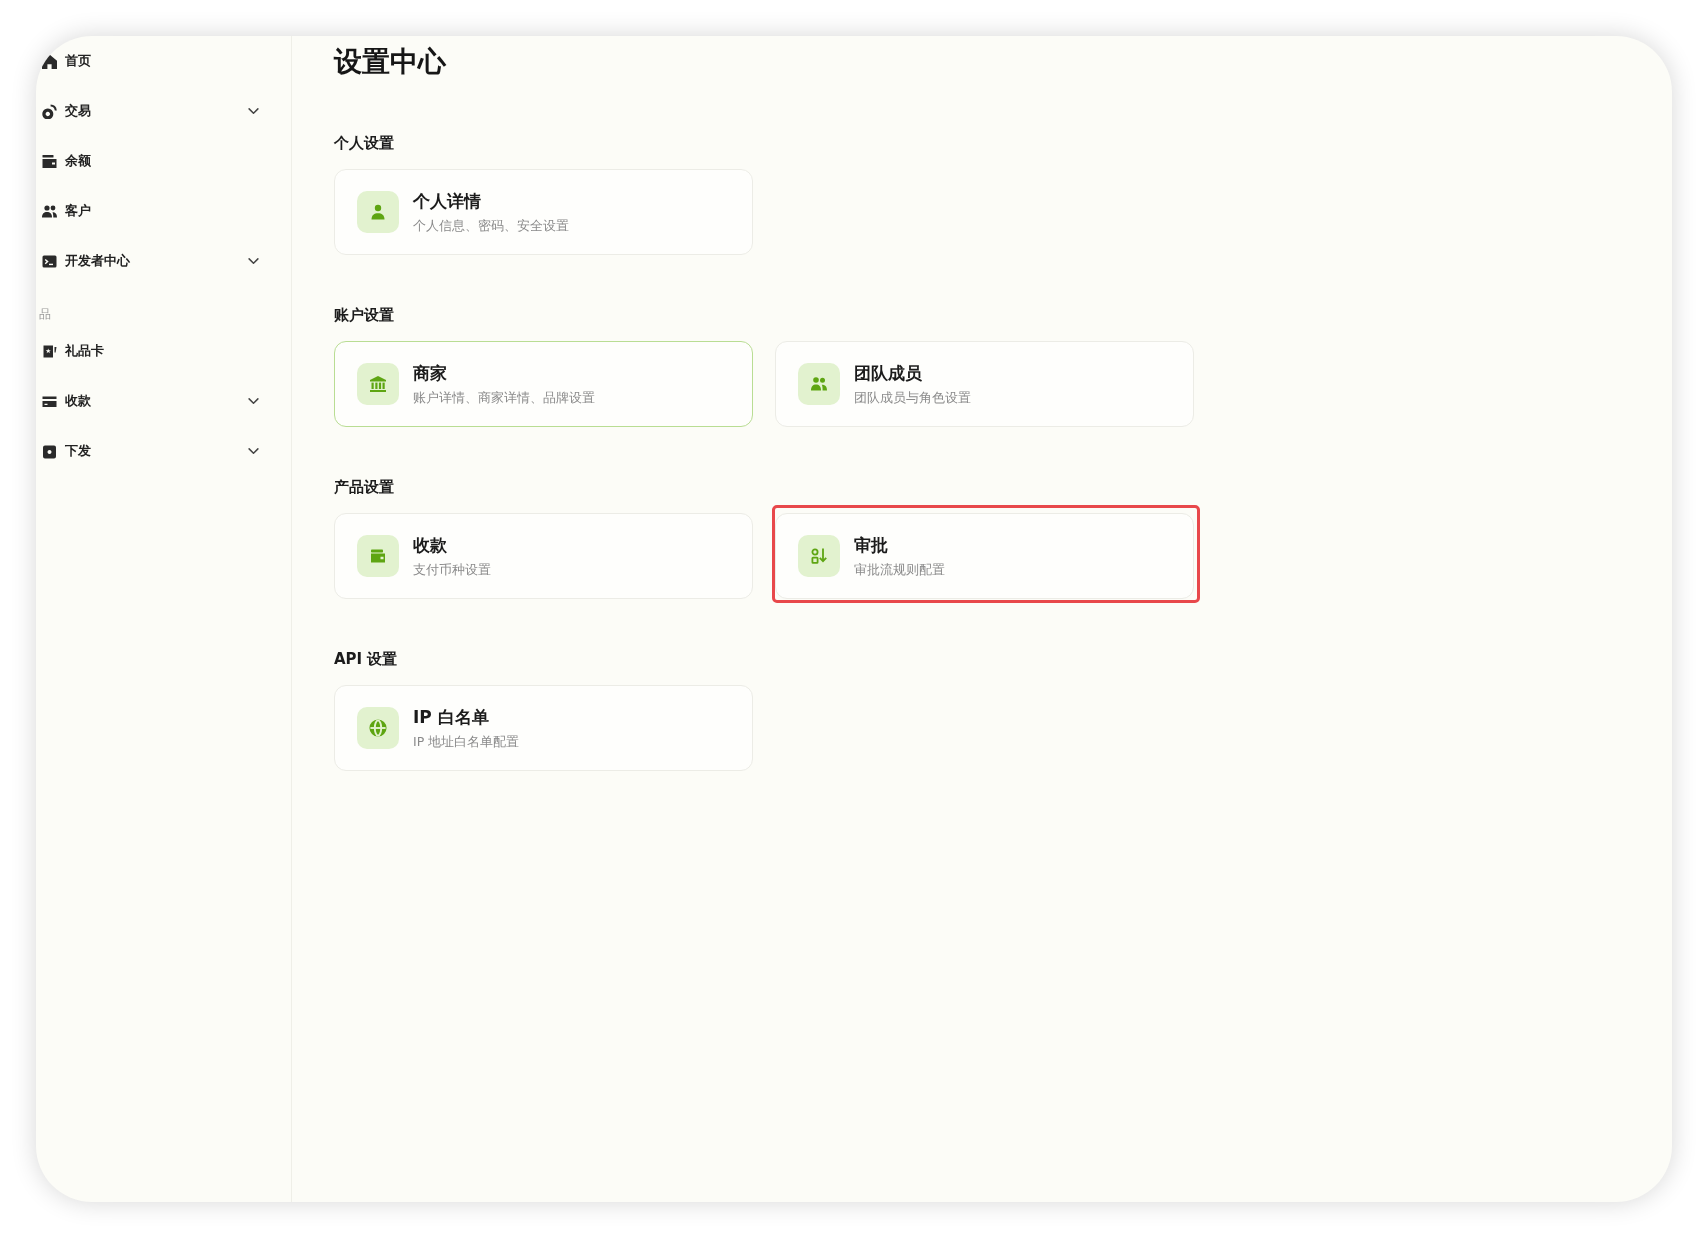  What do you see at coordinates (452, 569) in the screenshot?
I see `card-description: 支付币种设置` at bounding box center [452, 569].